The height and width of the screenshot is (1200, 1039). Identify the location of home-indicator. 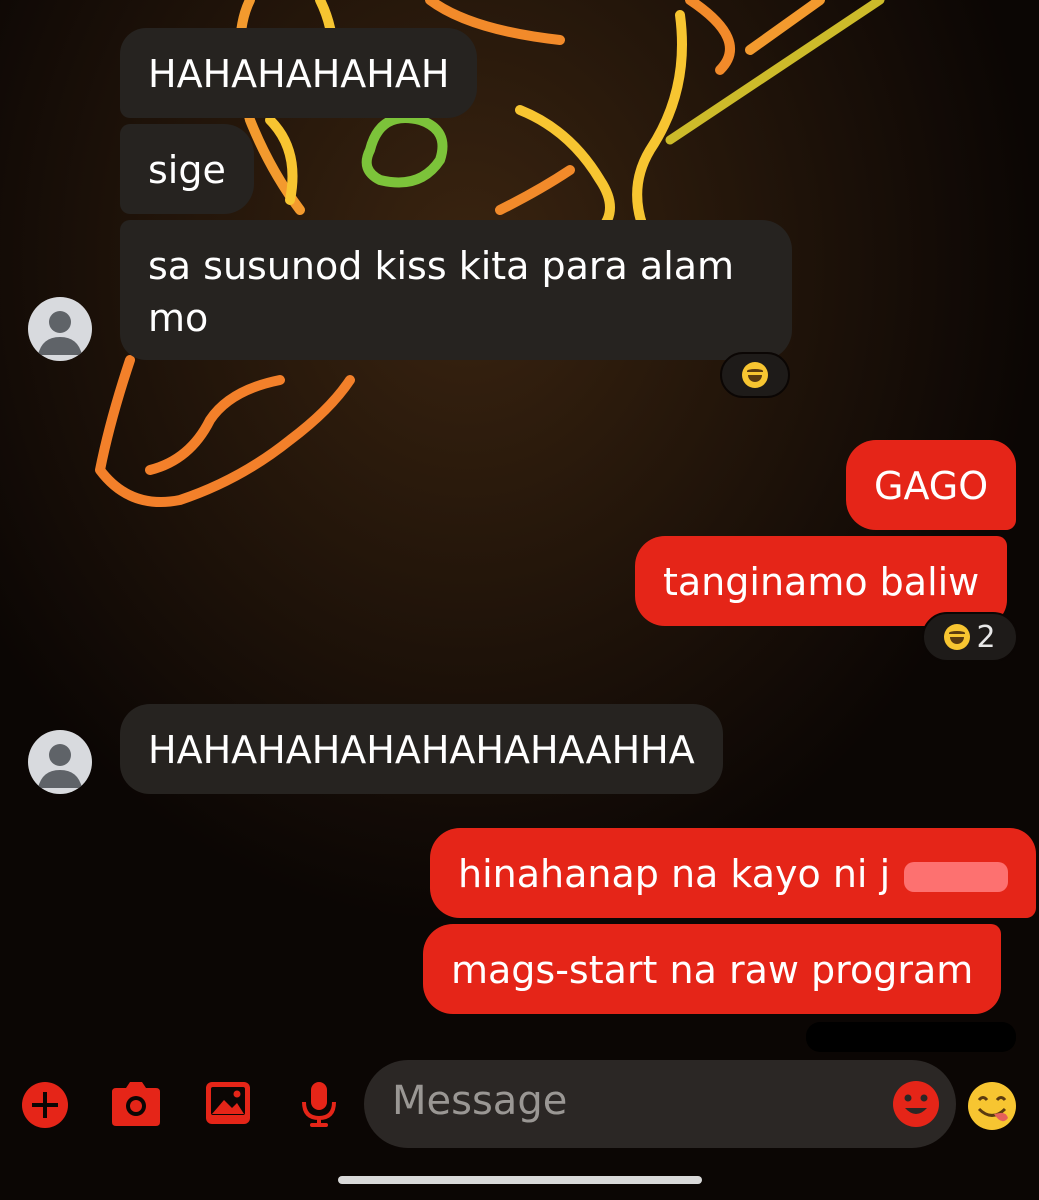
(520, 1180).